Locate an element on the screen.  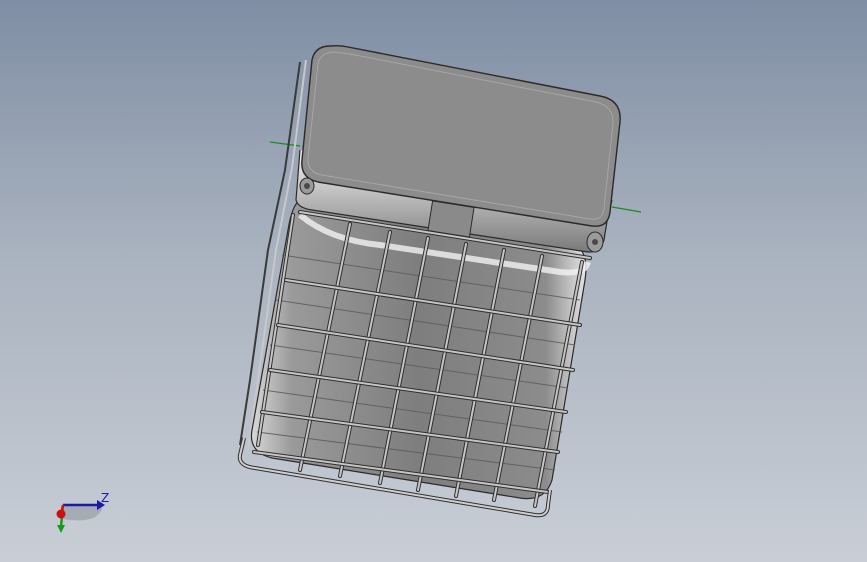
triad-x-arrow is located at coordinates (61, 514).